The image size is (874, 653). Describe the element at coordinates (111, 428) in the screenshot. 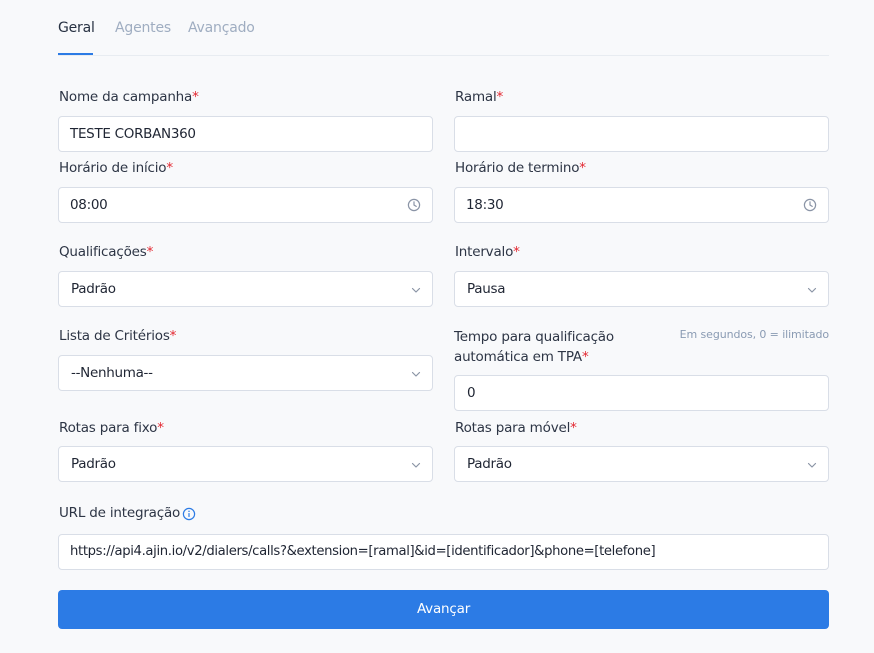

I see `landline-routes-label: Rotas para fixo*` at that location.